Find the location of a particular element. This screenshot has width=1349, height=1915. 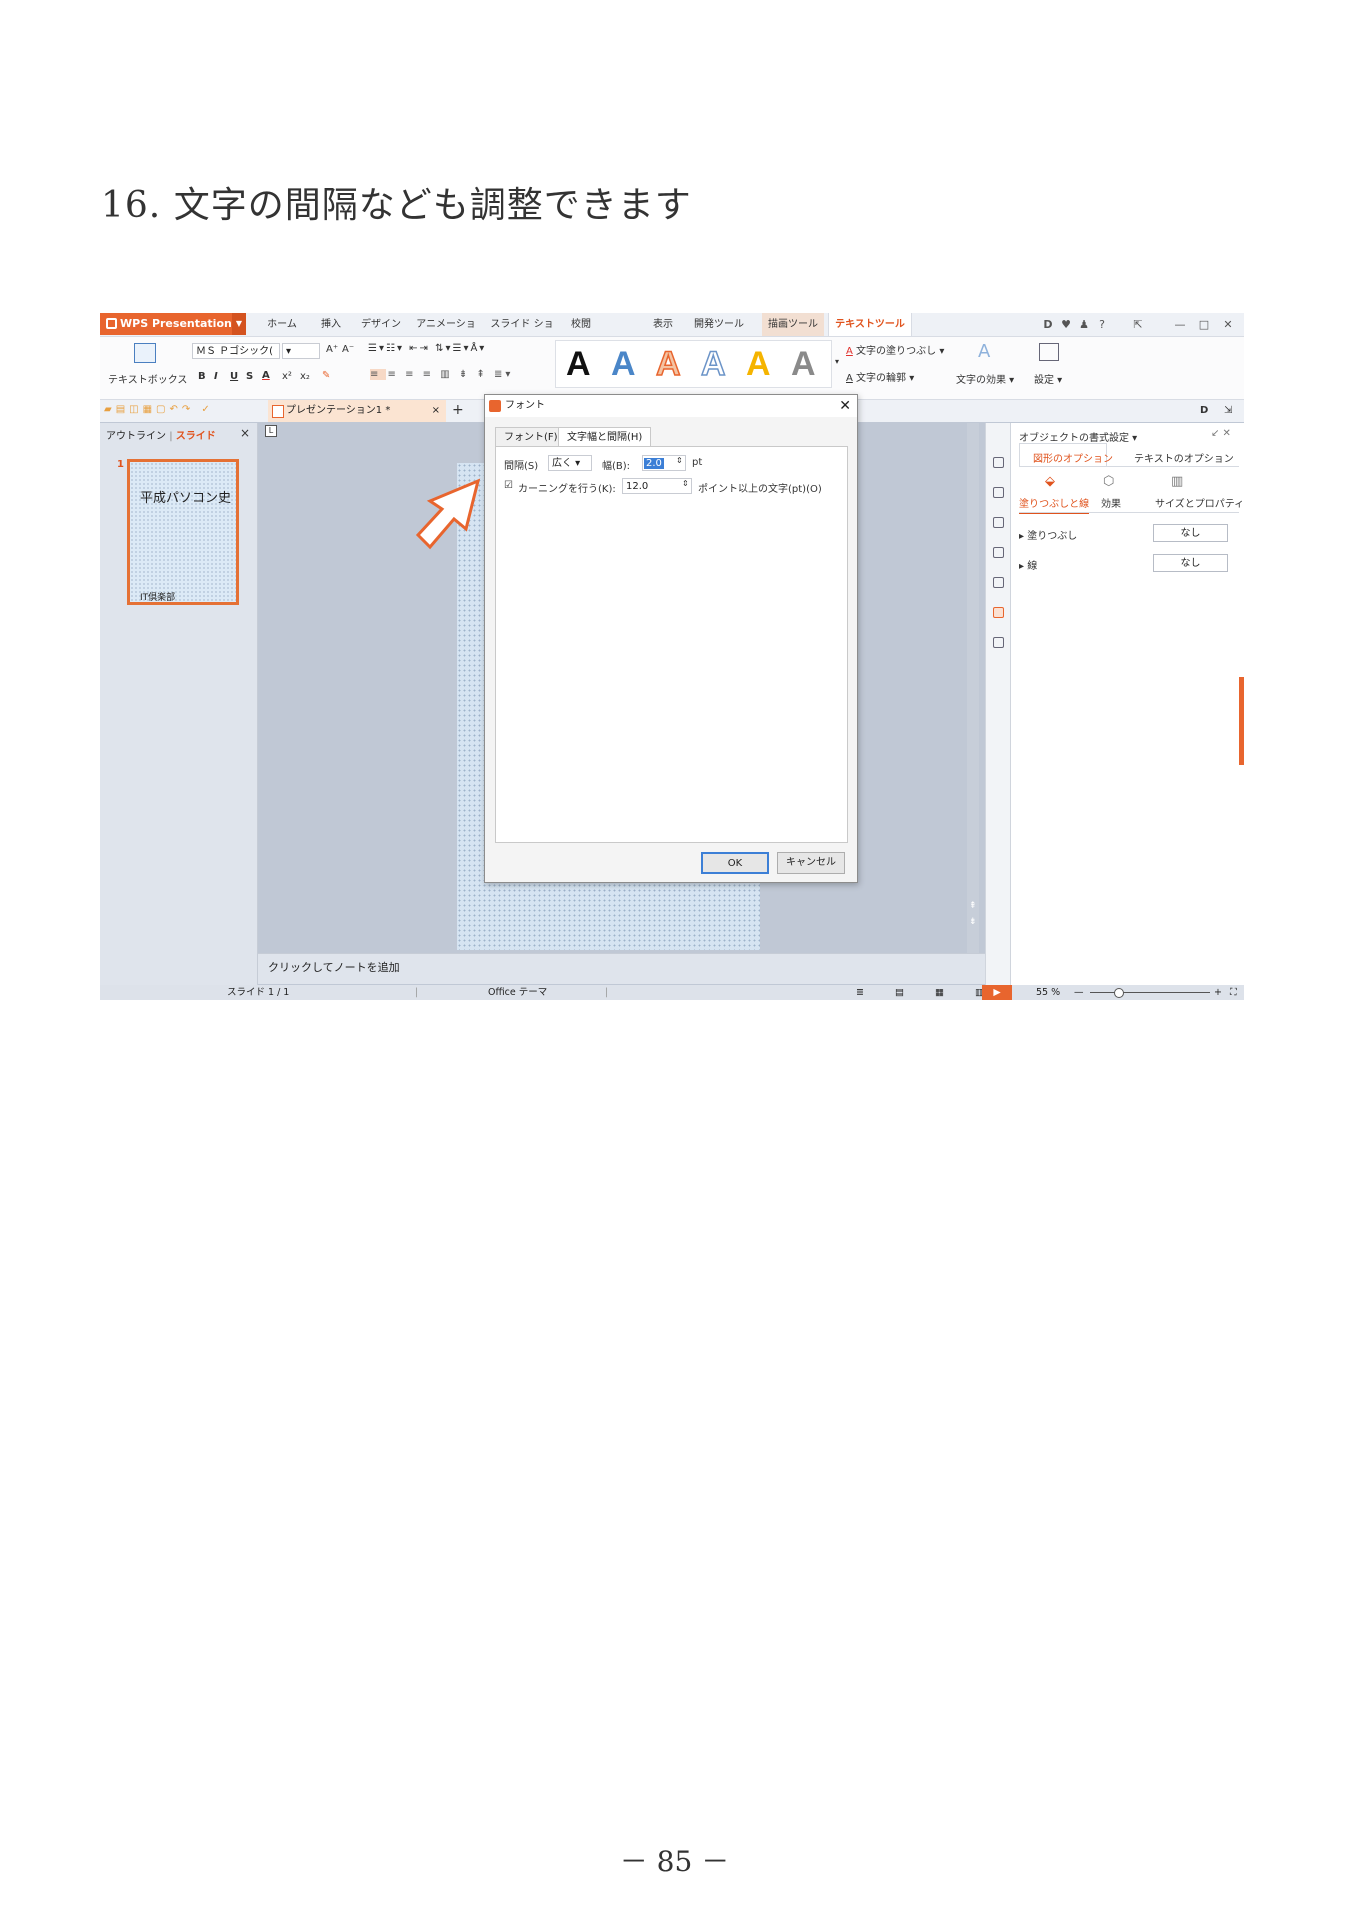

notes-area: クリックしてノートを追加 is located at coordinates (671, 968).